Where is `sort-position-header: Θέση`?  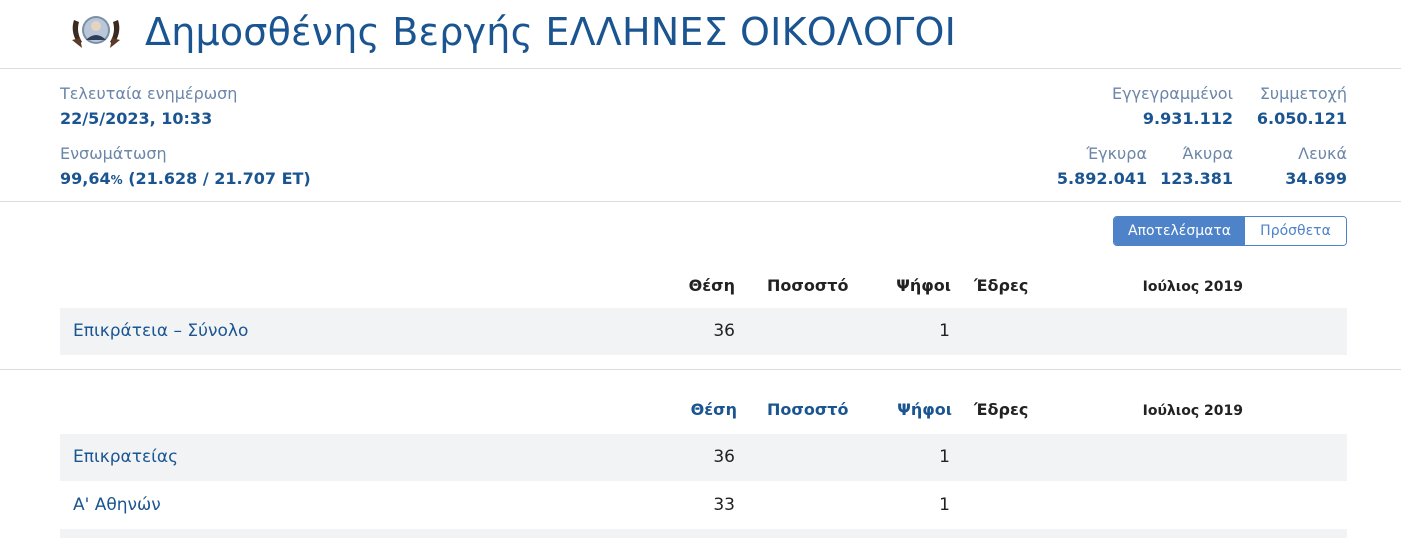
sort-position-header: Θέση is located at coordinates (714, 410).